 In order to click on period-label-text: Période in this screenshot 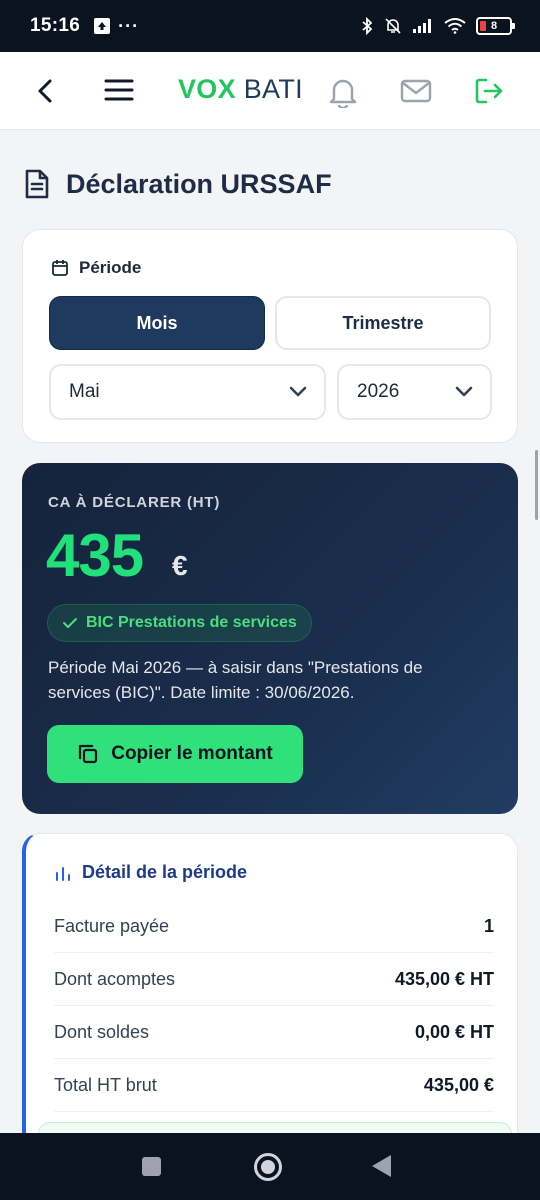, I will do `click(110, 267)`.